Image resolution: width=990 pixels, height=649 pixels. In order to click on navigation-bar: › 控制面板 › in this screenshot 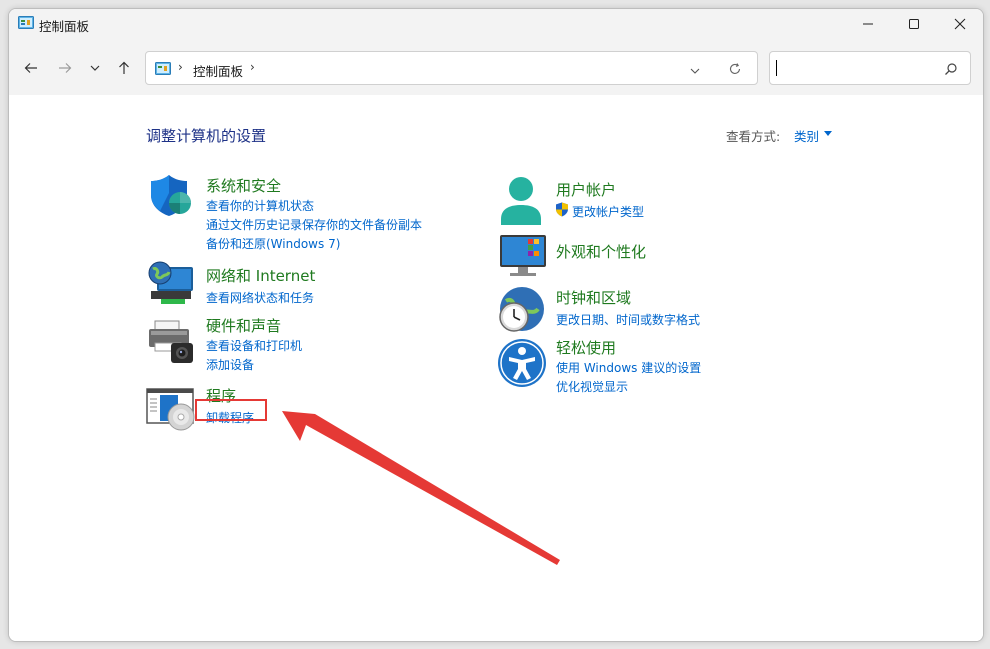, I will do `click(496, 67)`.